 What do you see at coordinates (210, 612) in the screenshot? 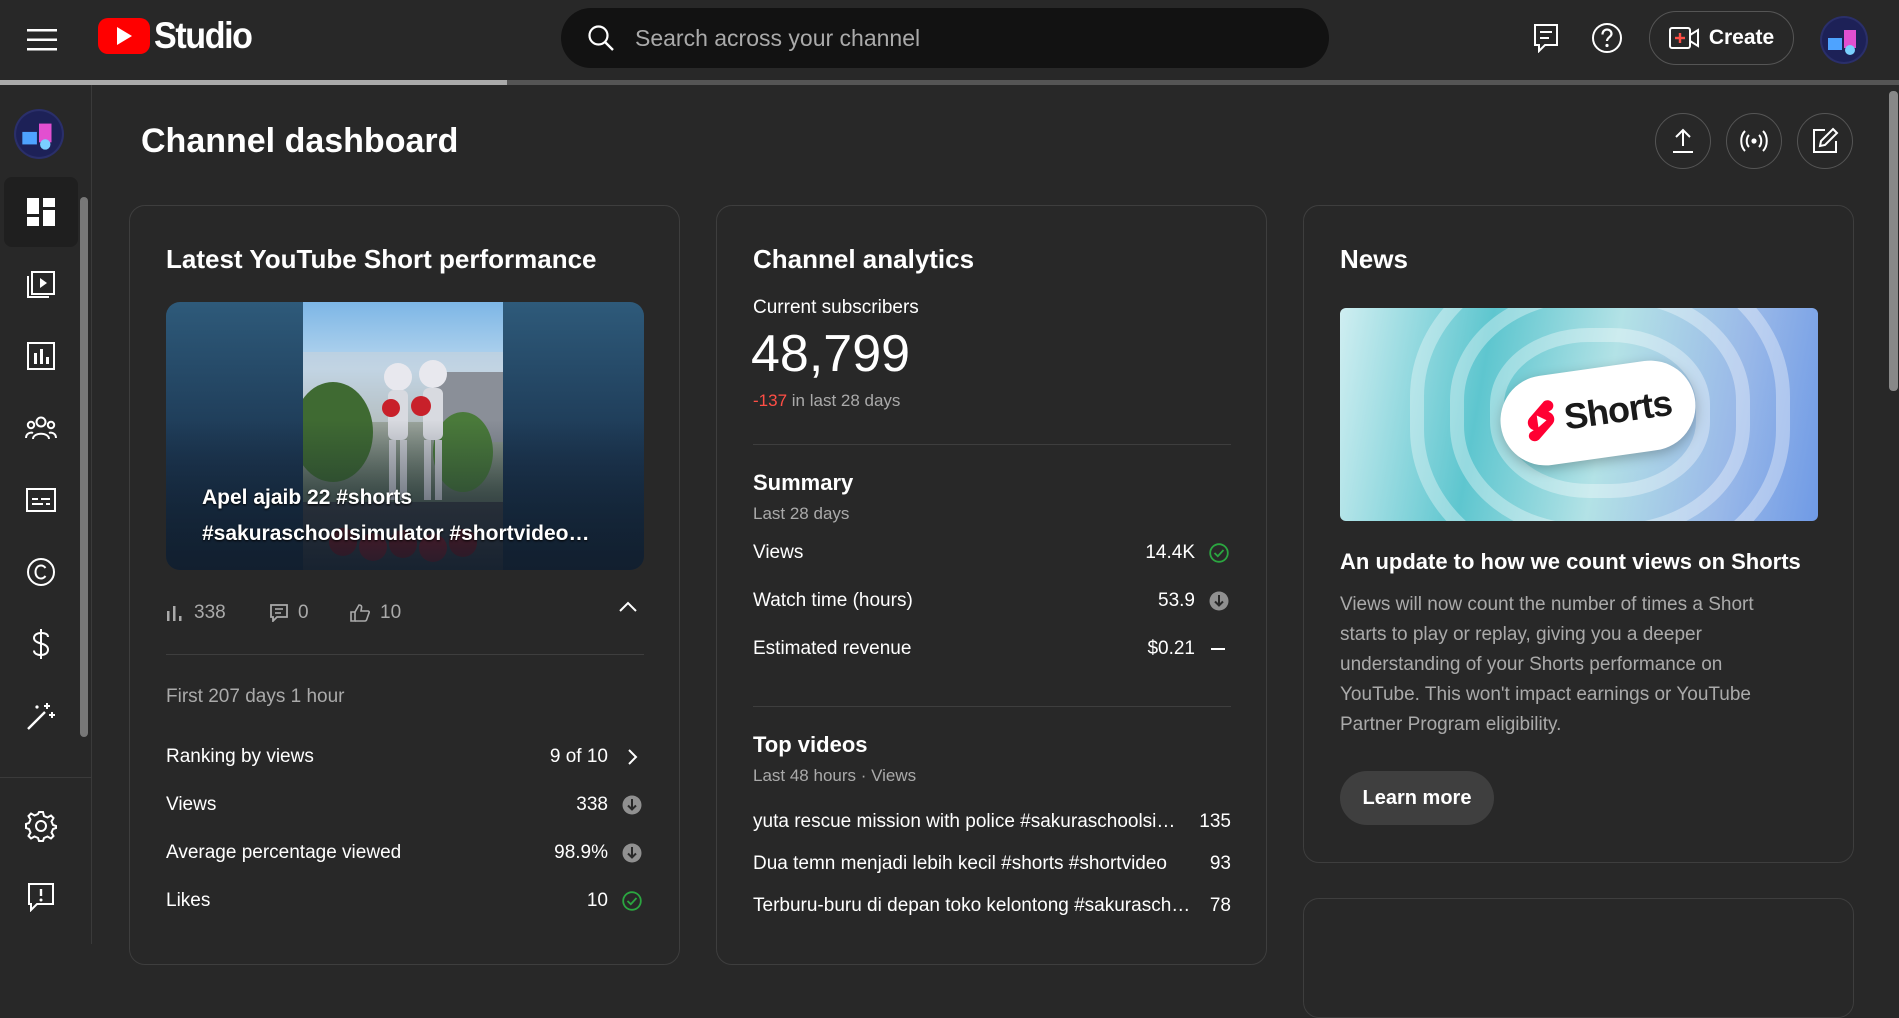
I see `views-count: 338` at bounding box center [210, 612].